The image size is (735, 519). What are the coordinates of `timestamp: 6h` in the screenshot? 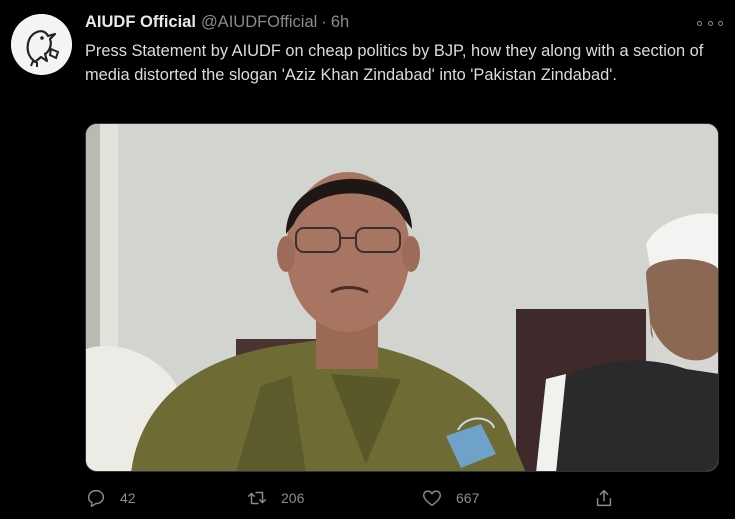 It's located at (340, 22).